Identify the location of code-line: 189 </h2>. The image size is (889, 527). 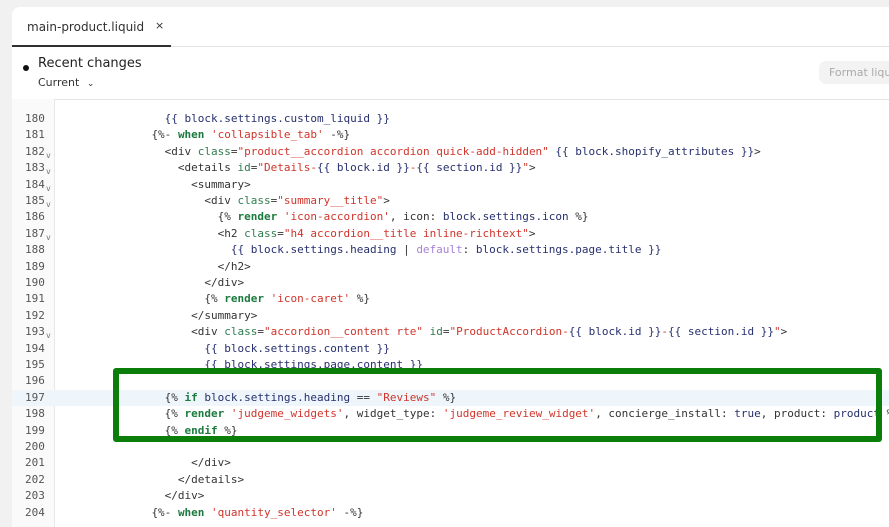
(450, 267).